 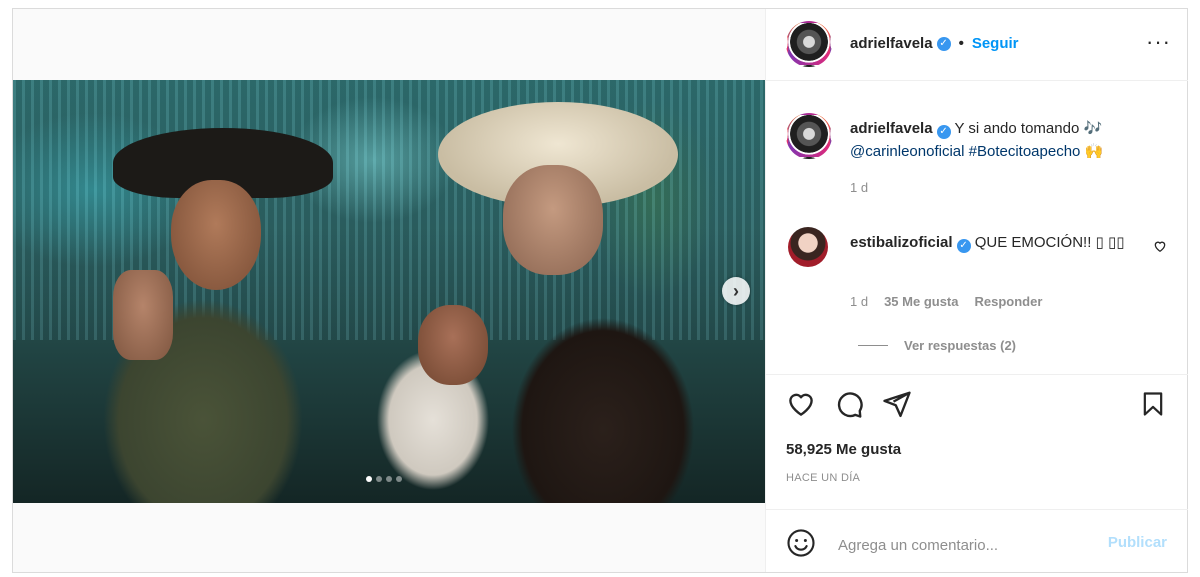 What do you see at coordinates (823, 478) in the screenshot?
I see `post-timestamp: HACE UN DÍA` at bounding box center [823, 478].